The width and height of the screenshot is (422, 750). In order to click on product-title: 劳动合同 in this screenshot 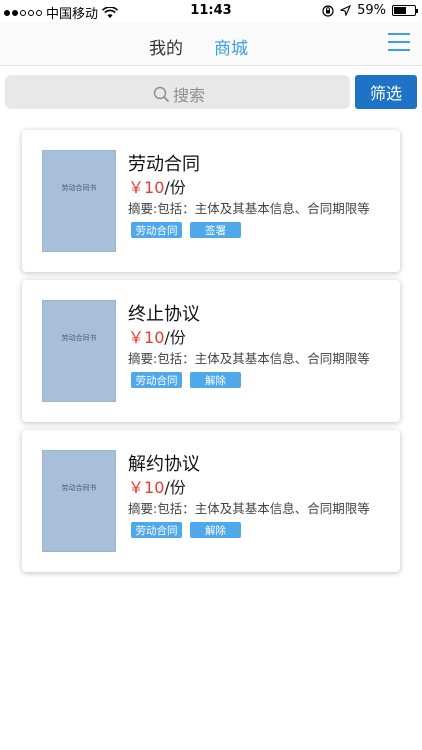, I will do `click(164, 164)`.